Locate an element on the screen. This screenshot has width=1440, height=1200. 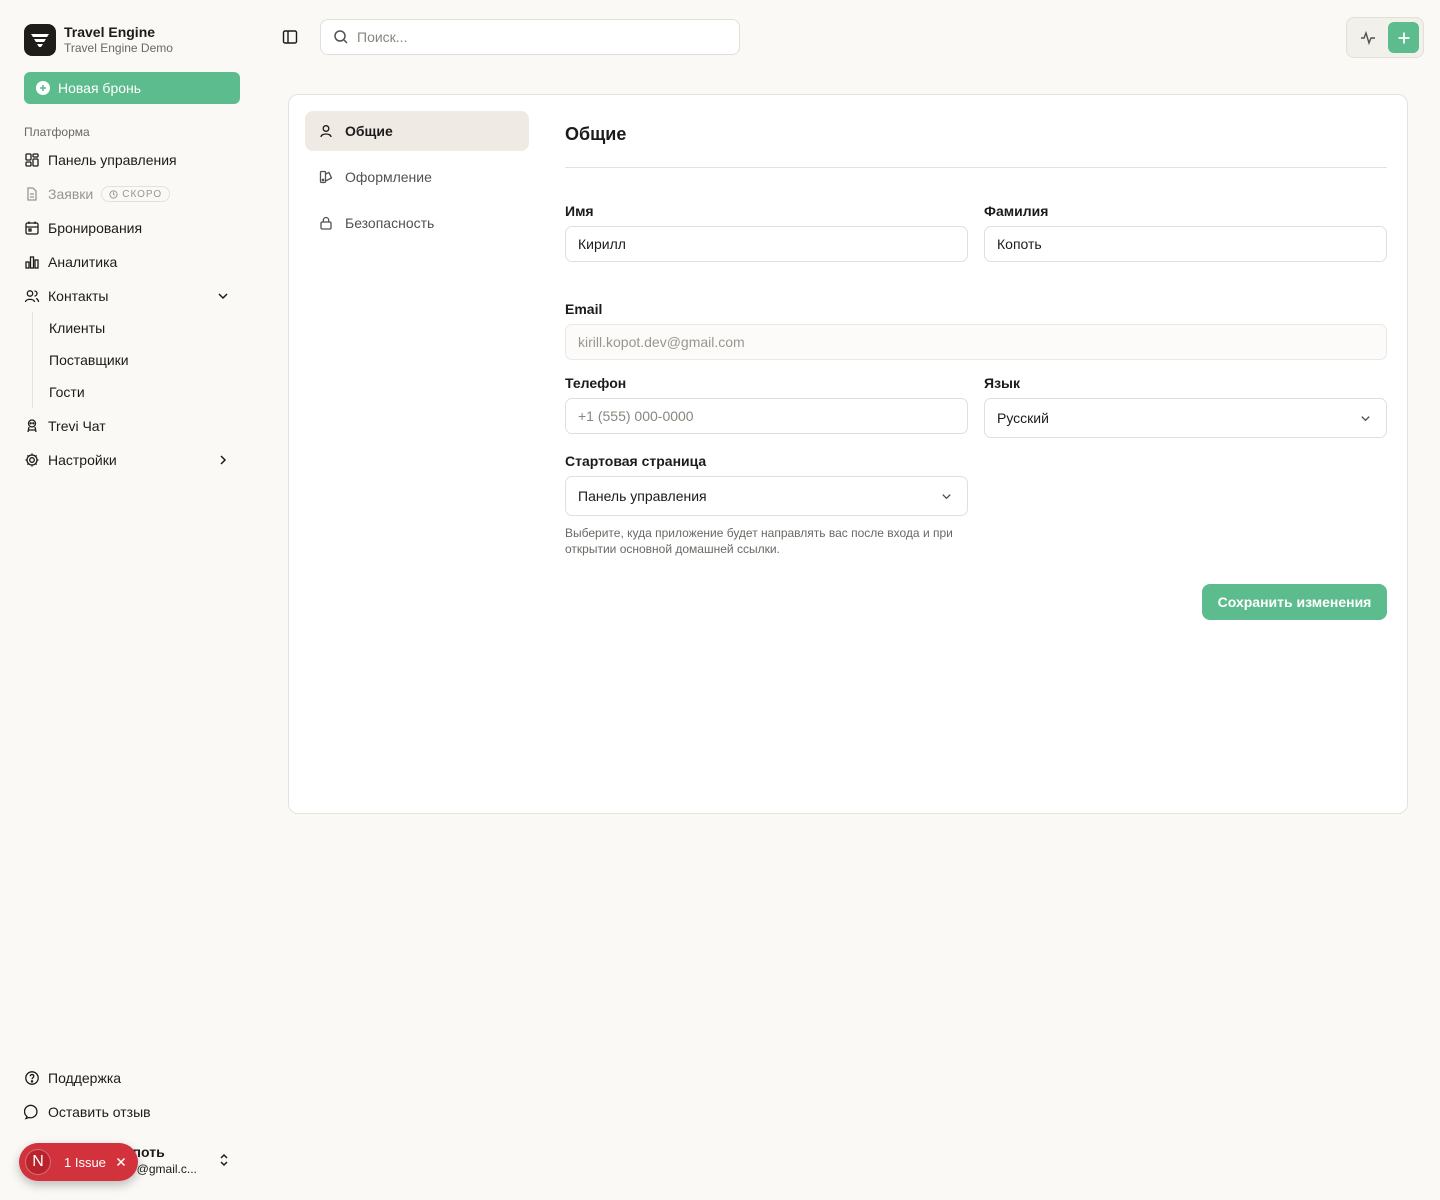
section-title: Общие is located at coordinates (596, 134).